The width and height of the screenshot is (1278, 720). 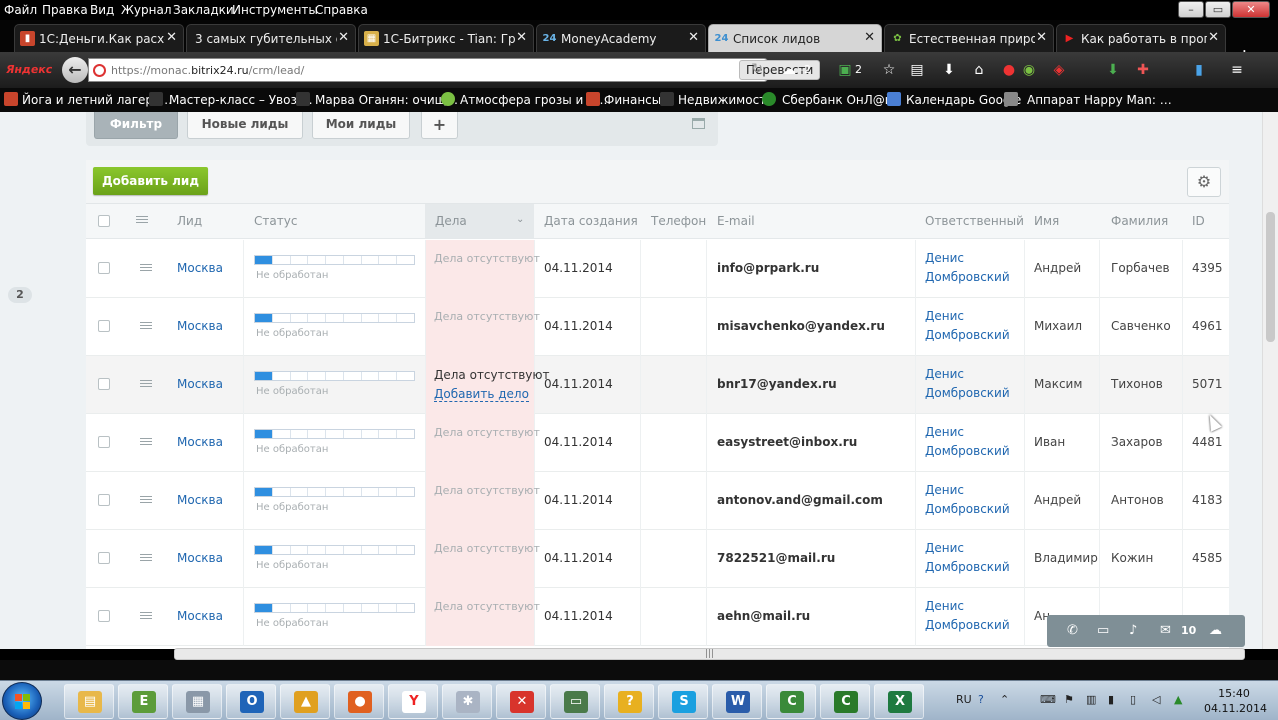 What do you see at coordinates (795, 38) in the screenshot?
I see `tab-lead-list: 24 Список лидов ✕` at bounding box center [795, 38].